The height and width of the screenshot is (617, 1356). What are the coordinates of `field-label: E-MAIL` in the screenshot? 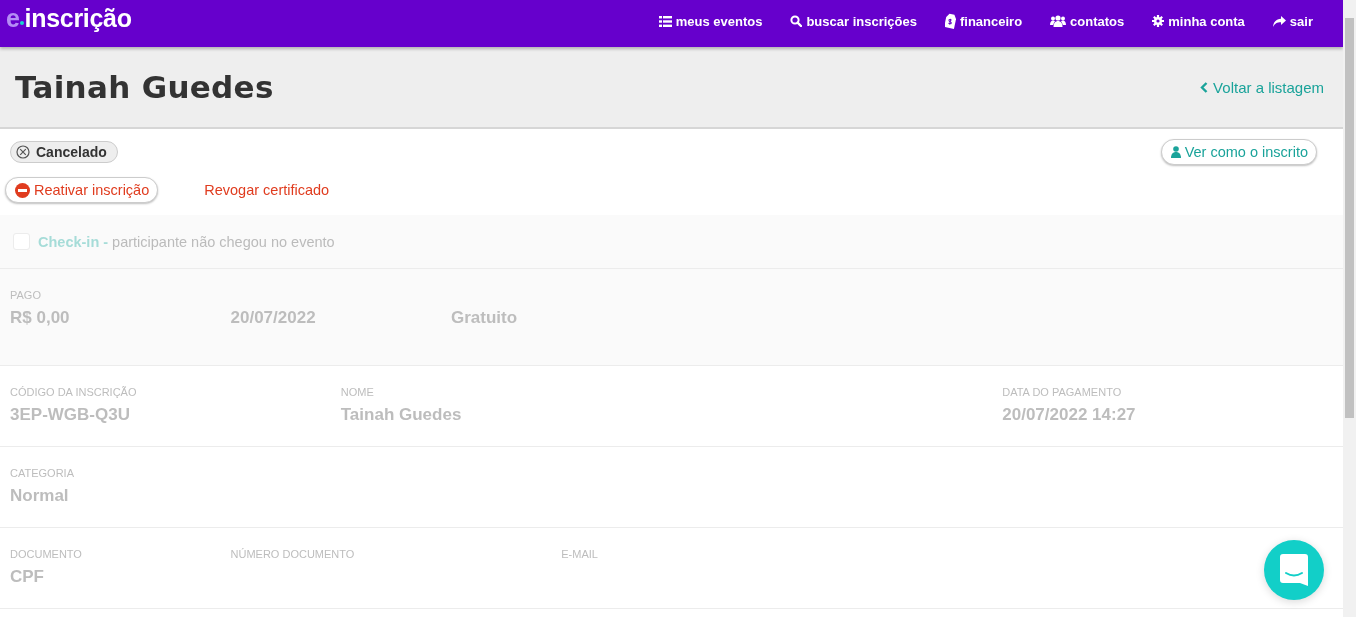 It's located at (580, 554).